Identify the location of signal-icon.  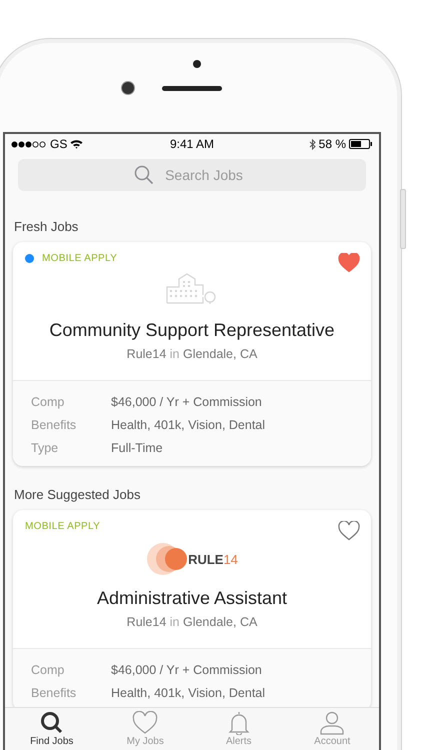
(29, 144).